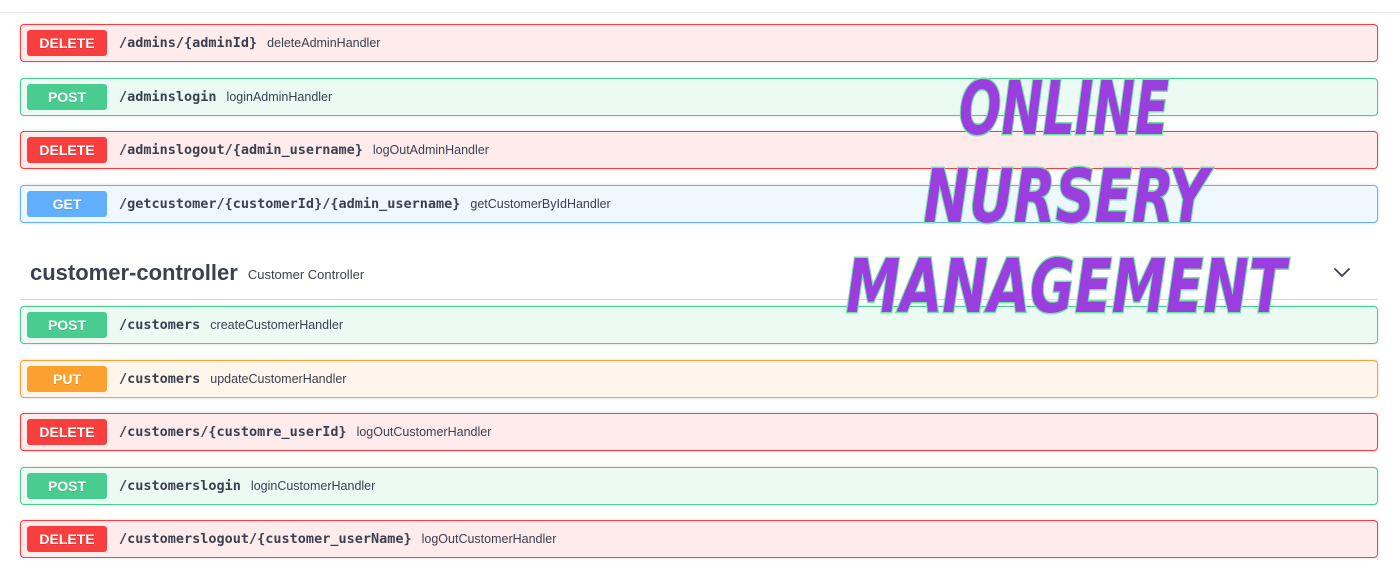  Describe the element at coordinates (180, 486) in the screenshot. I see `operation-path: /customerslogin` at that location.